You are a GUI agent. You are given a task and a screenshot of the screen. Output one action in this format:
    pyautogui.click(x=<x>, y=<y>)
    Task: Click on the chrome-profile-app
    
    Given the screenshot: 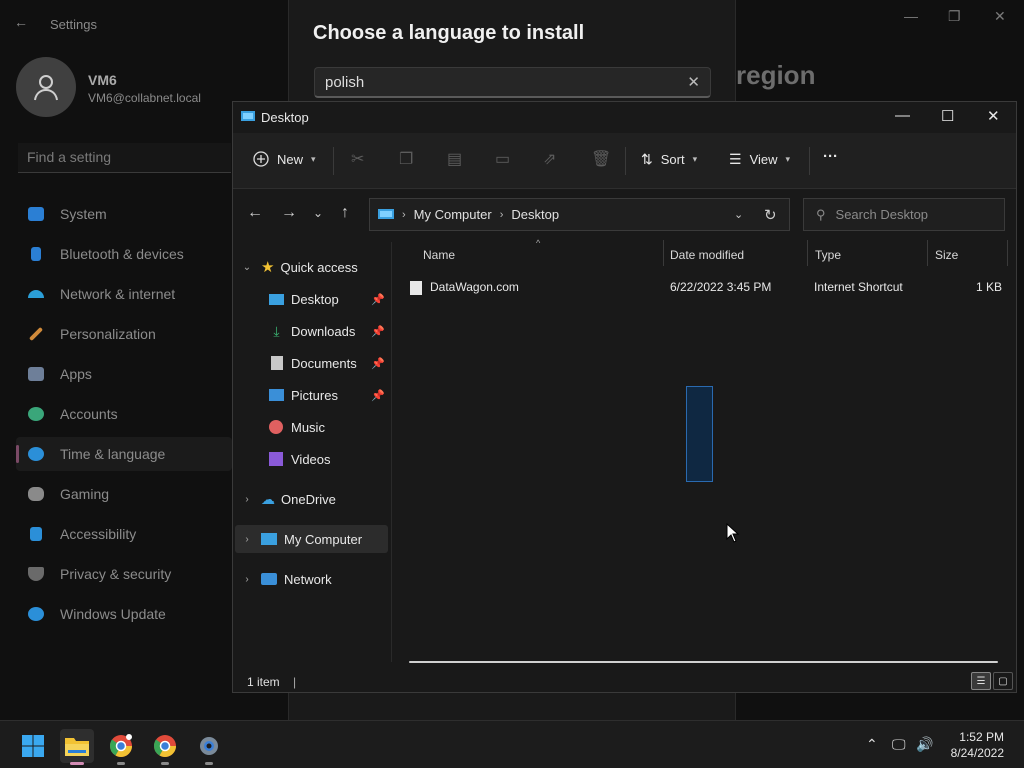 What is the action you would take?
    pyautogui.click(x=121, y=747)
    